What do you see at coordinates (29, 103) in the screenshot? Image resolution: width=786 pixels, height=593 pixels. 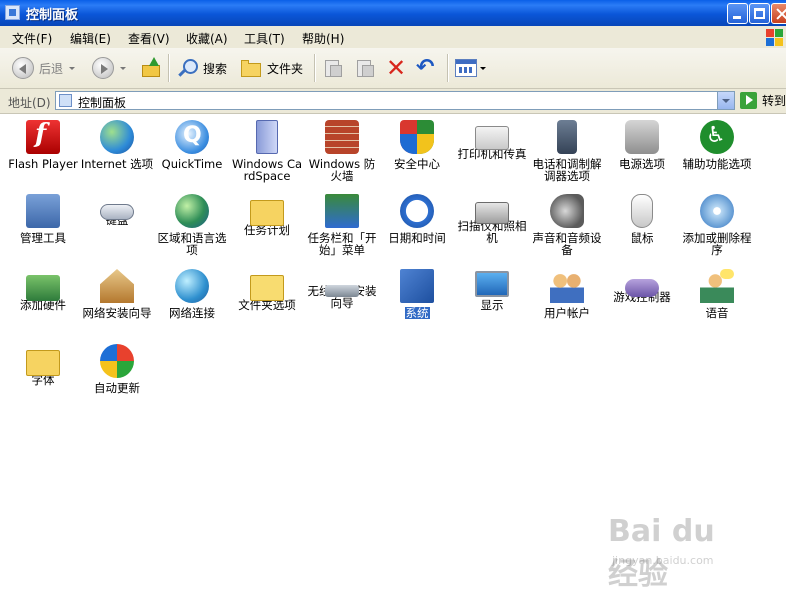 I see `address-label: 地址(D)` at bounding box center [29, 103].